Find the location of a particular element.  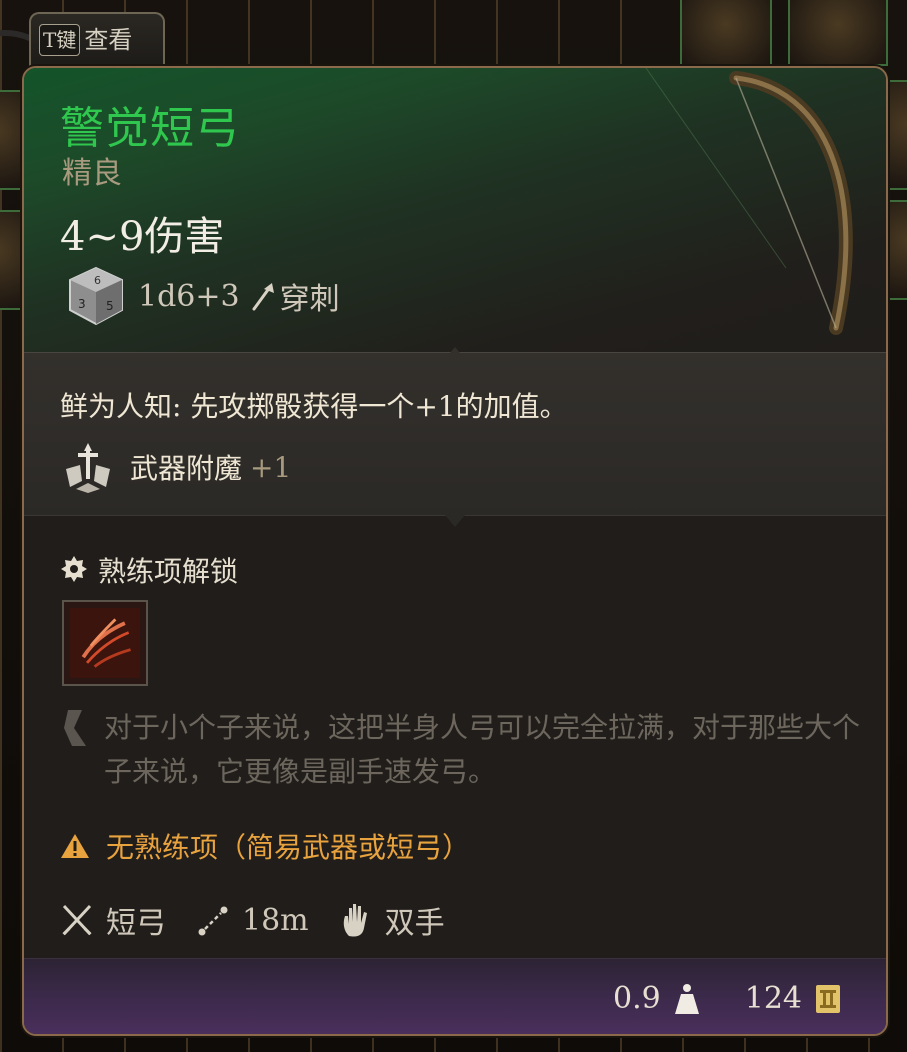

range-property: 18m is located at coordinates (252, 920).